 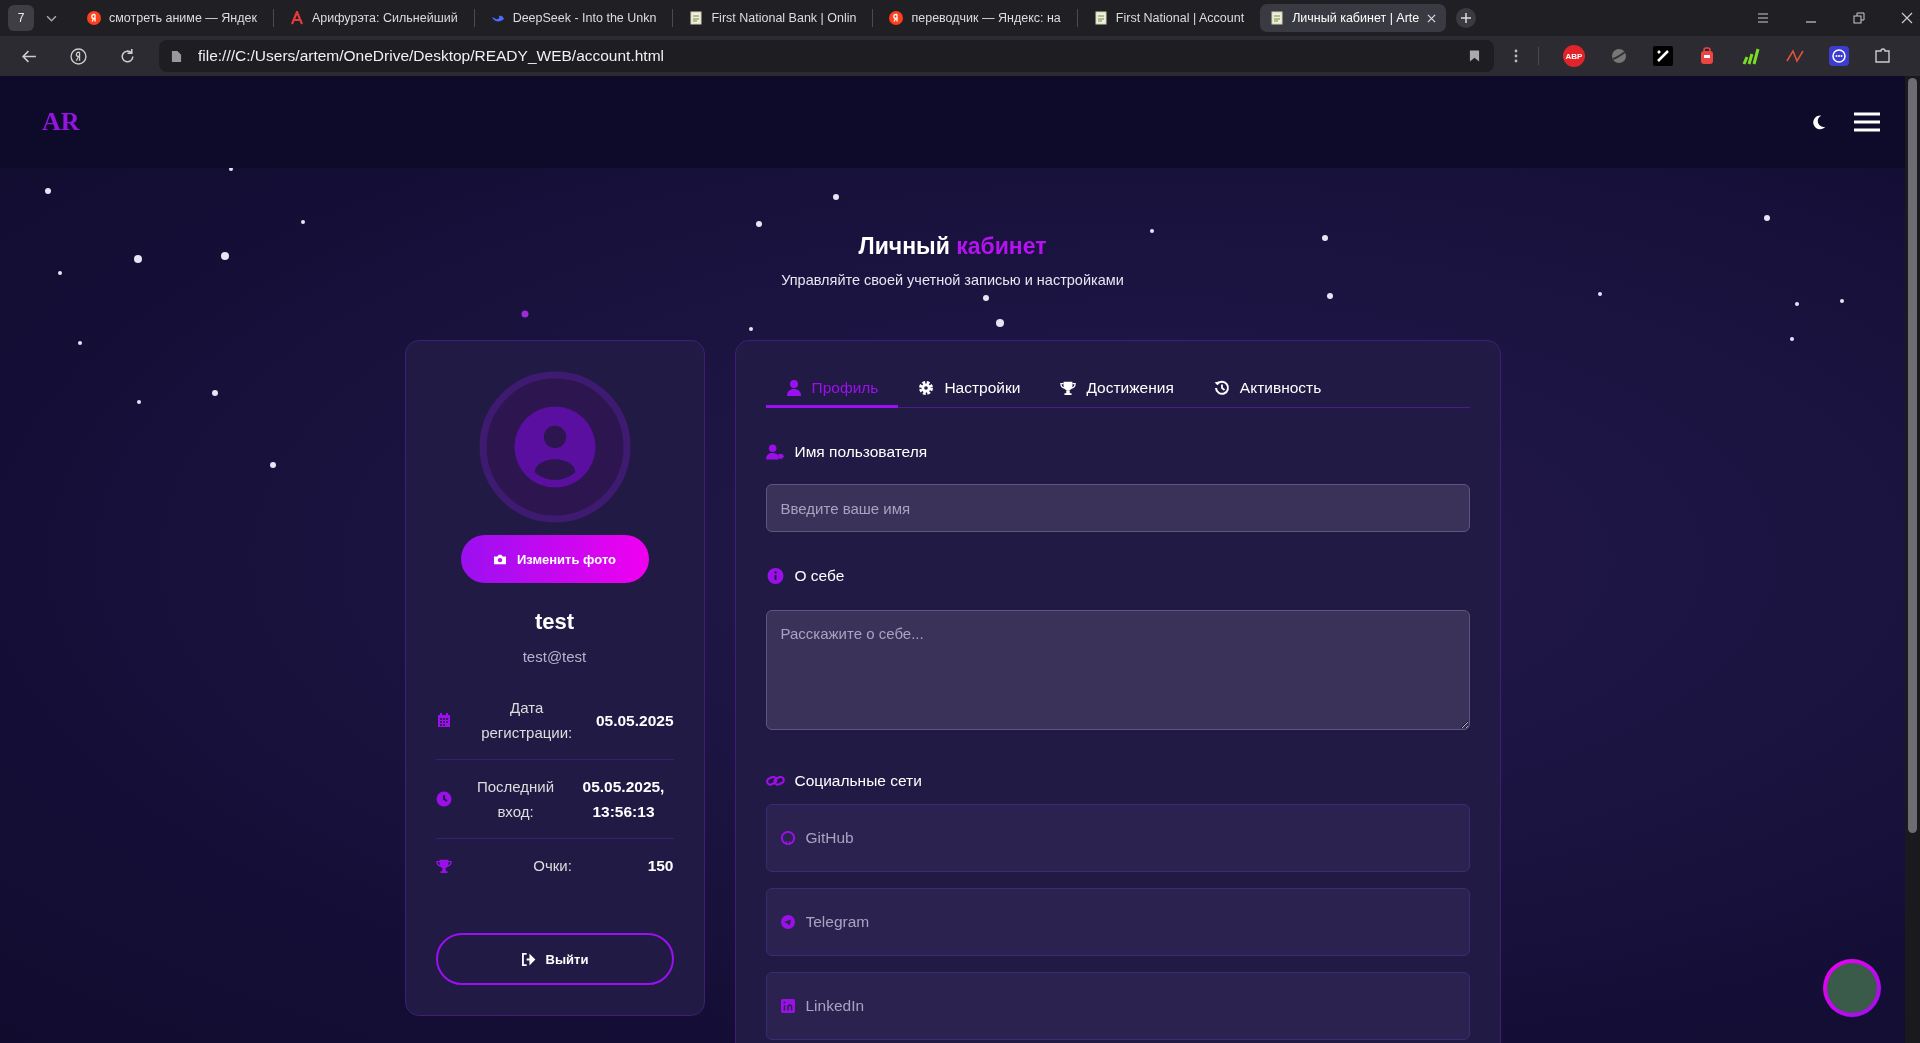 I want to click on profile-tab: Настройки, so click(x=969, y=393).